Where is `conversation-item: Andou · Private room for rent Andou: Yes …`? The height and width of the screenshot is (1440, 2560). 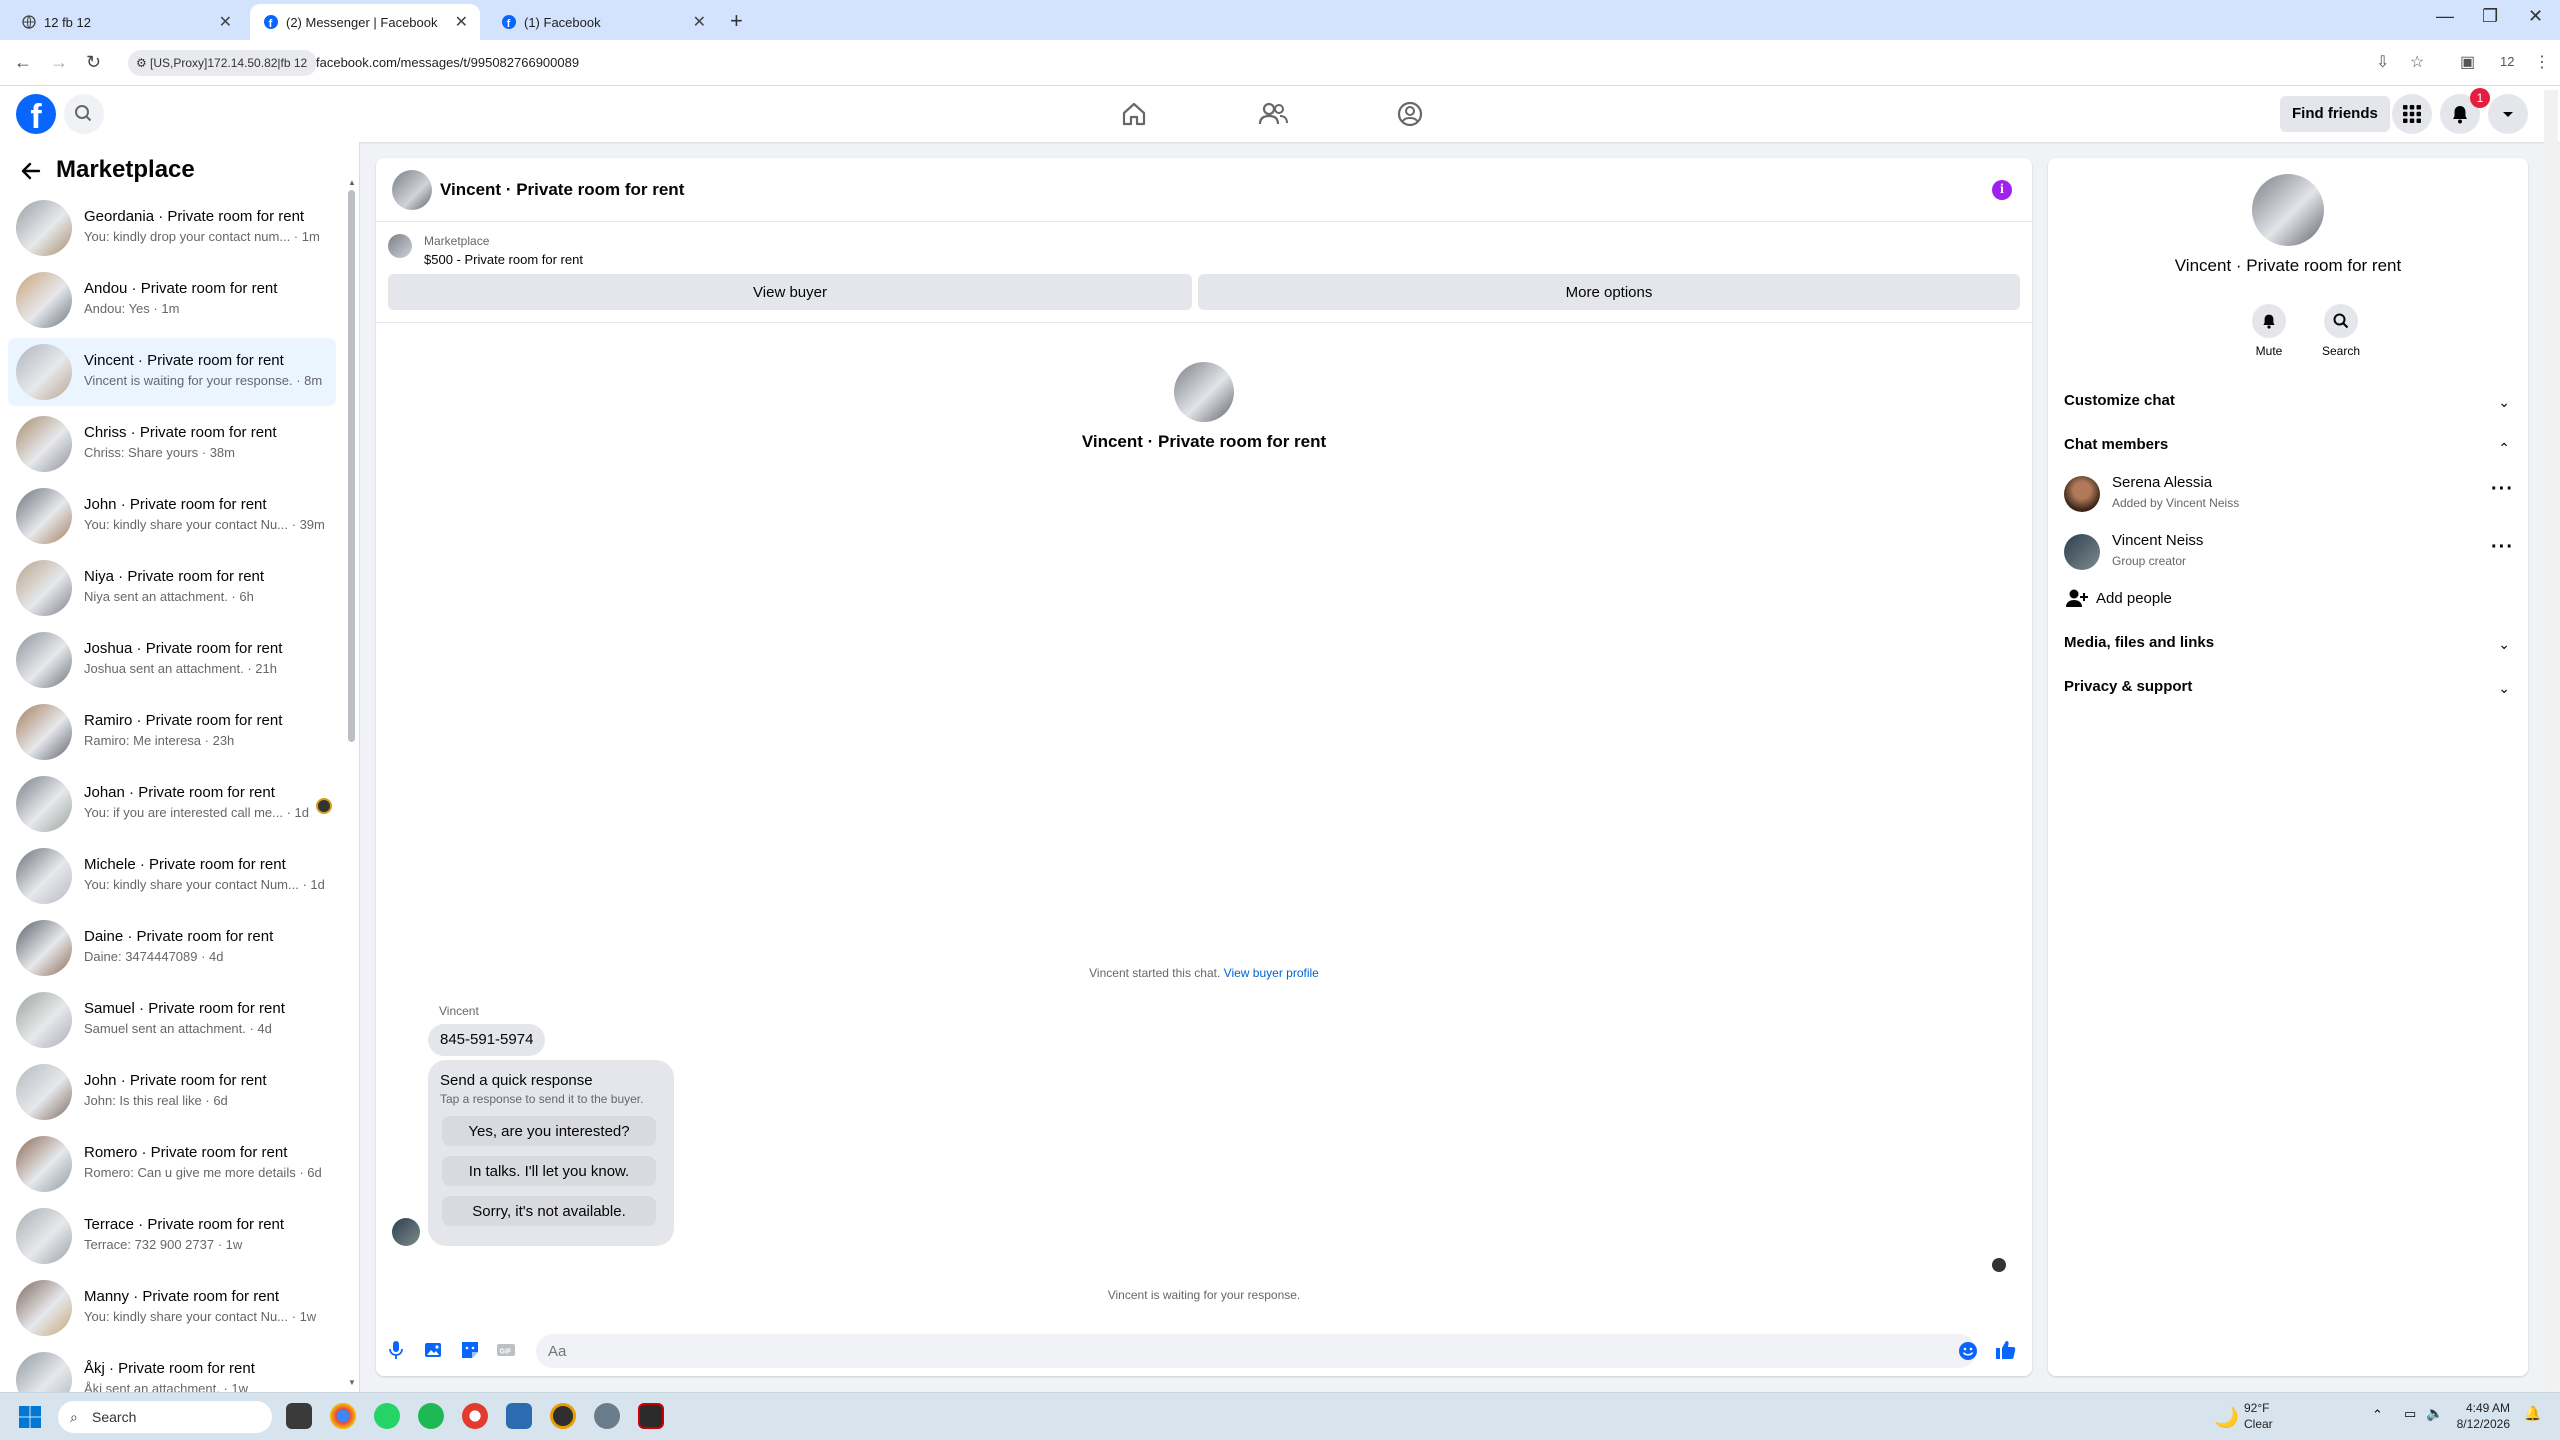 conversation-item: Andou · Private room for rent Andou: Yes … is located at coordinates (172, 300).